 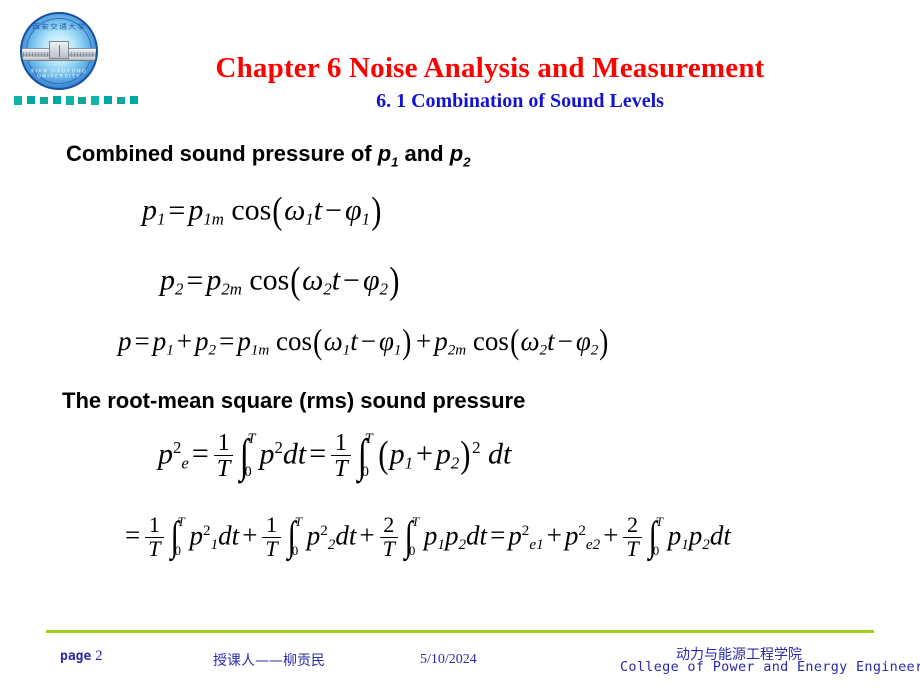 I want to click on eqsum-close-paren-1: ), so click(x=407, y=342).